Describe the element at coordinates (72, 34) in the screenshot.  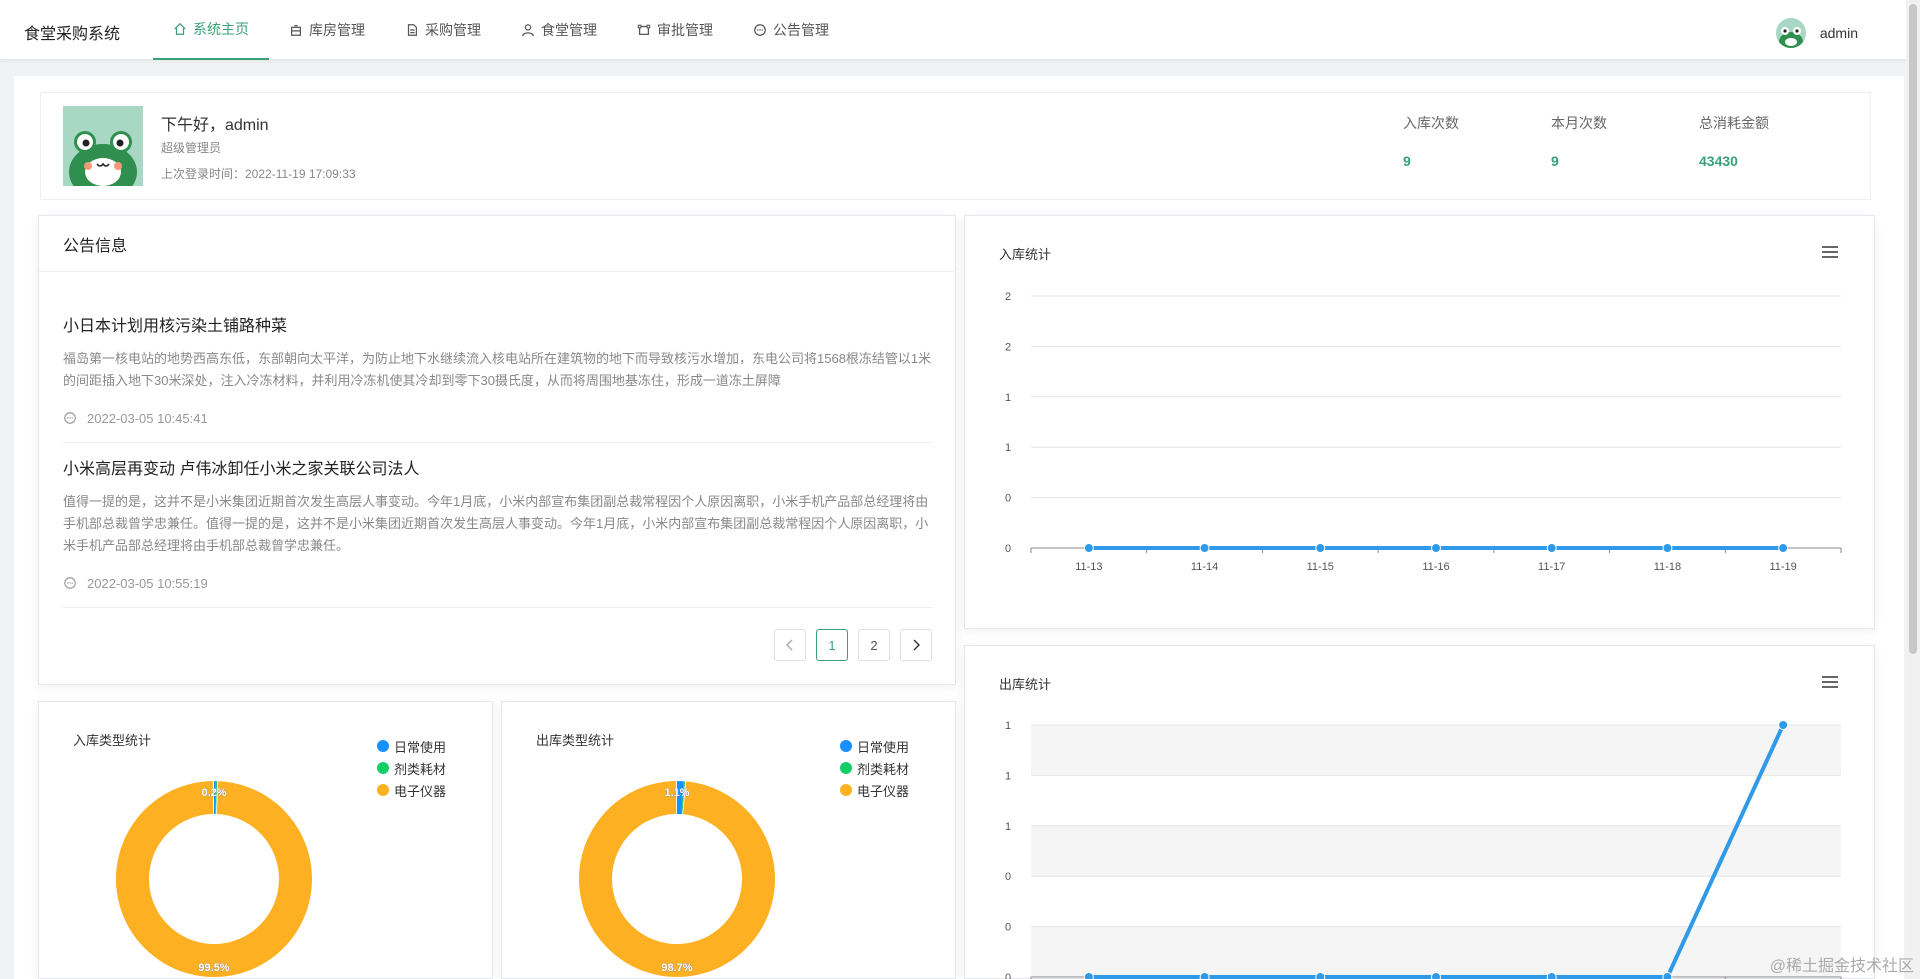
I see `app-title: 食堂采购系统` at that location.